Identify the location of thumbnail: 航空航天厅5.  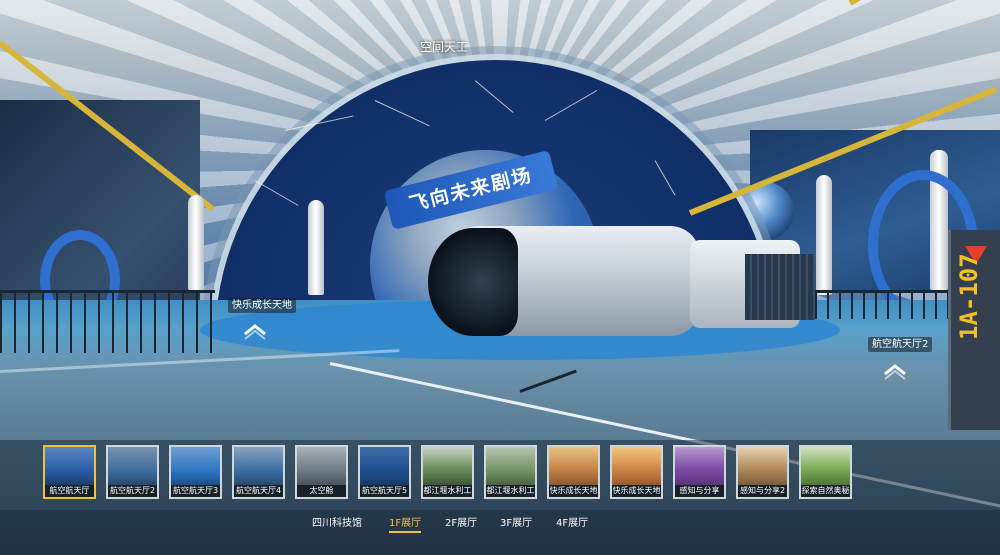
(384, 472).